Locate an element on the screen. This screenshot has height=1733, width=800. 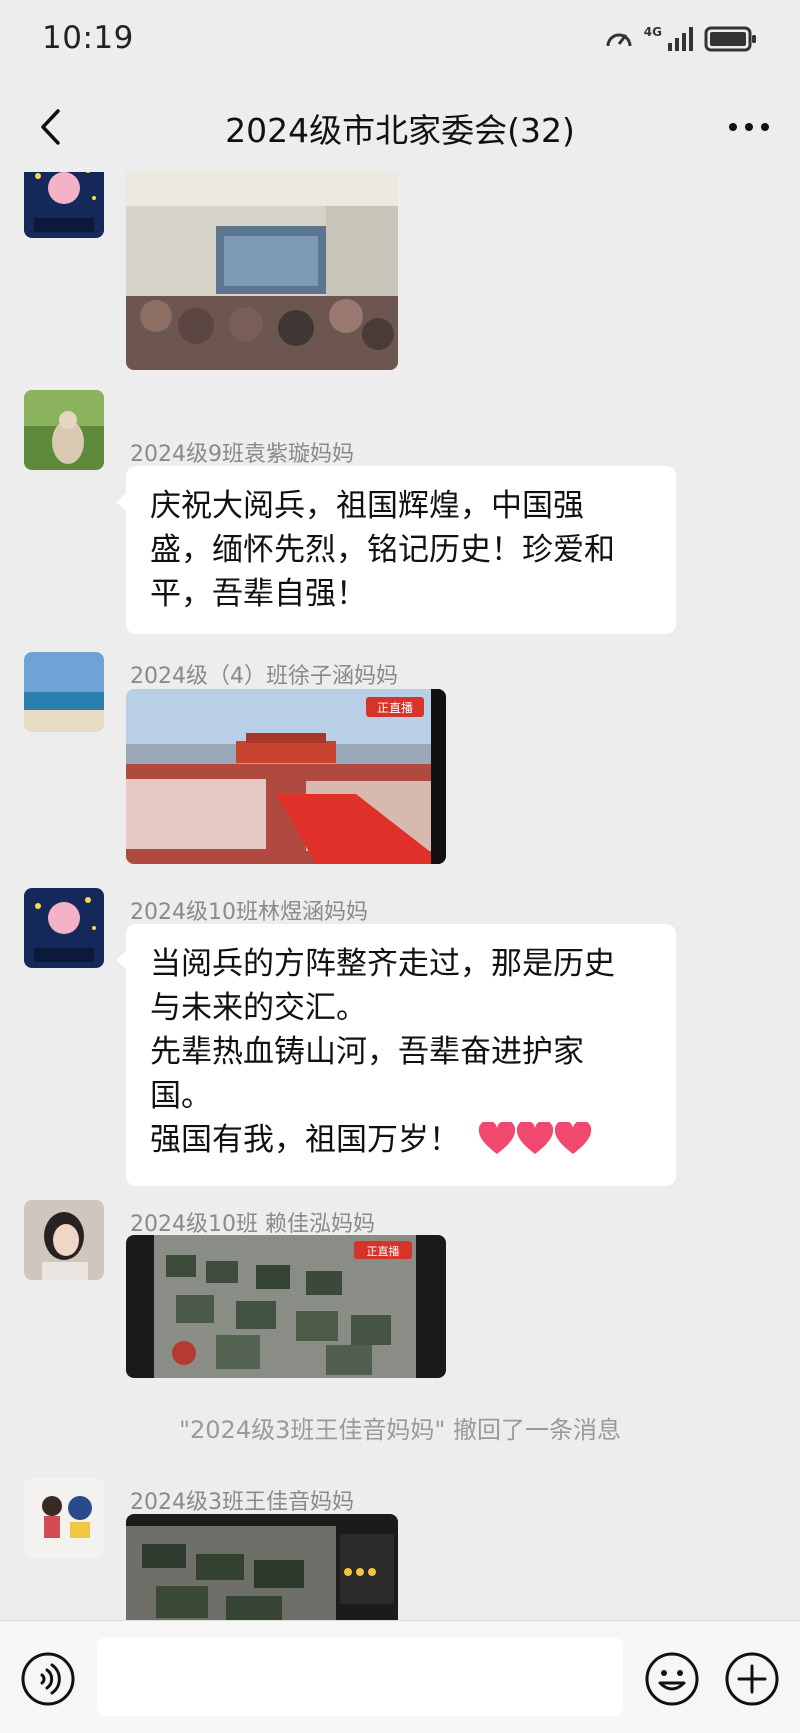
chat-header: 2024级市北家委会(32) is located at coordinates (400, 127).